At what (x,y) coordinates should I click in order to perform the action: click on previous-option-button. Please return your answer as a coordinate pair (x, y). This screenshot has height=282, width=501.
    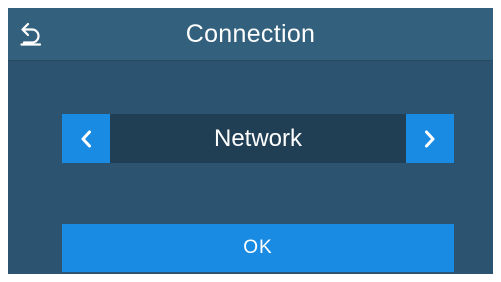
    Looking at the image, I should click on (86, 138).